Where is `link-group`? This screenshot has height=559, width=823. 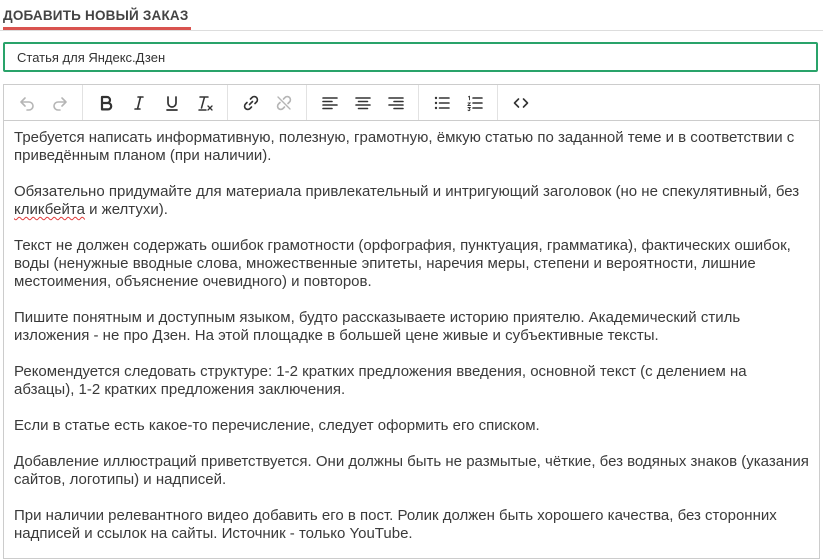
link-group is located at coordinates (267, 102).